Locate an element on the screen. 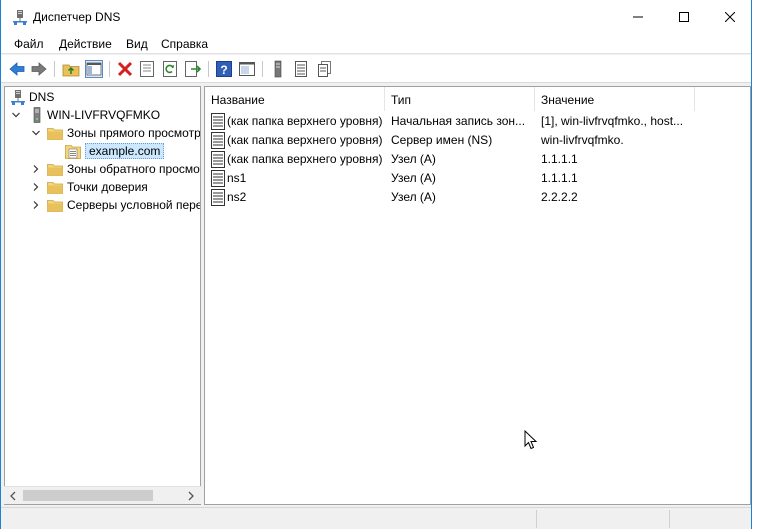  up-folder-icon is located at coordinates (71, 69).